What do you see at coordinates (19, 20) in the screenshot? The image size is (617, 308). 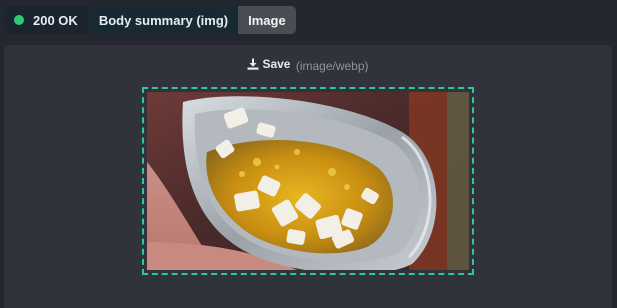 I see `status-indicator` at bounding box center [19, 20].